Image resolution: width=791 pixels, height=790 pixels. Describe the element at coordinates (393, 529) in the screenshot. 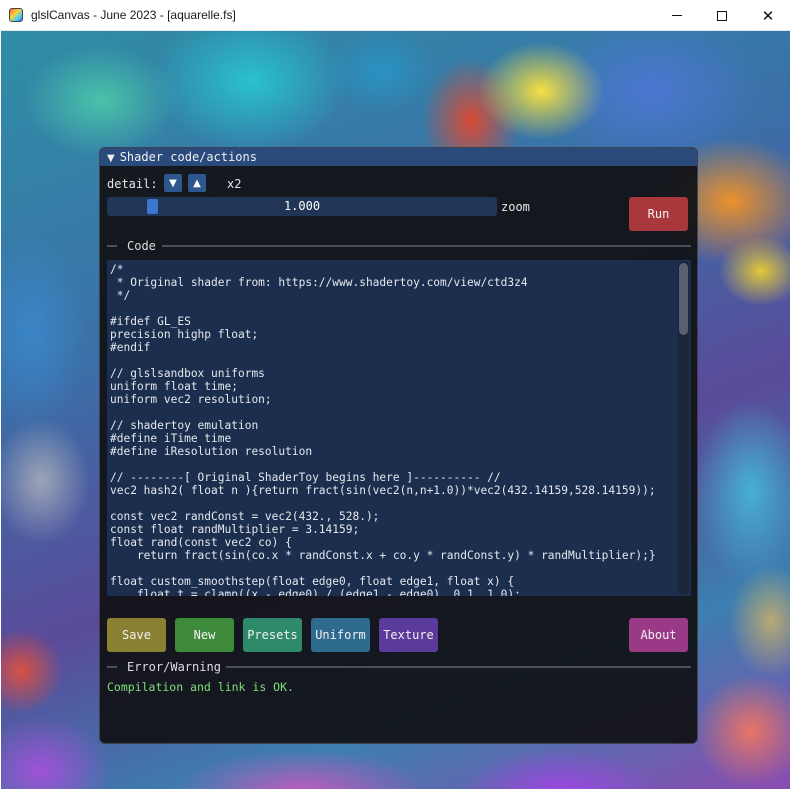

I see `code-line: const float randMultiplier = 3.14159;` at that location.